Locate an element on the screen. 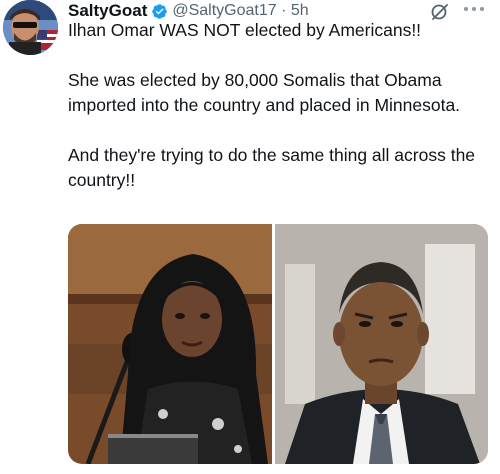  more-options-icon is located at coordinates (474, 9).